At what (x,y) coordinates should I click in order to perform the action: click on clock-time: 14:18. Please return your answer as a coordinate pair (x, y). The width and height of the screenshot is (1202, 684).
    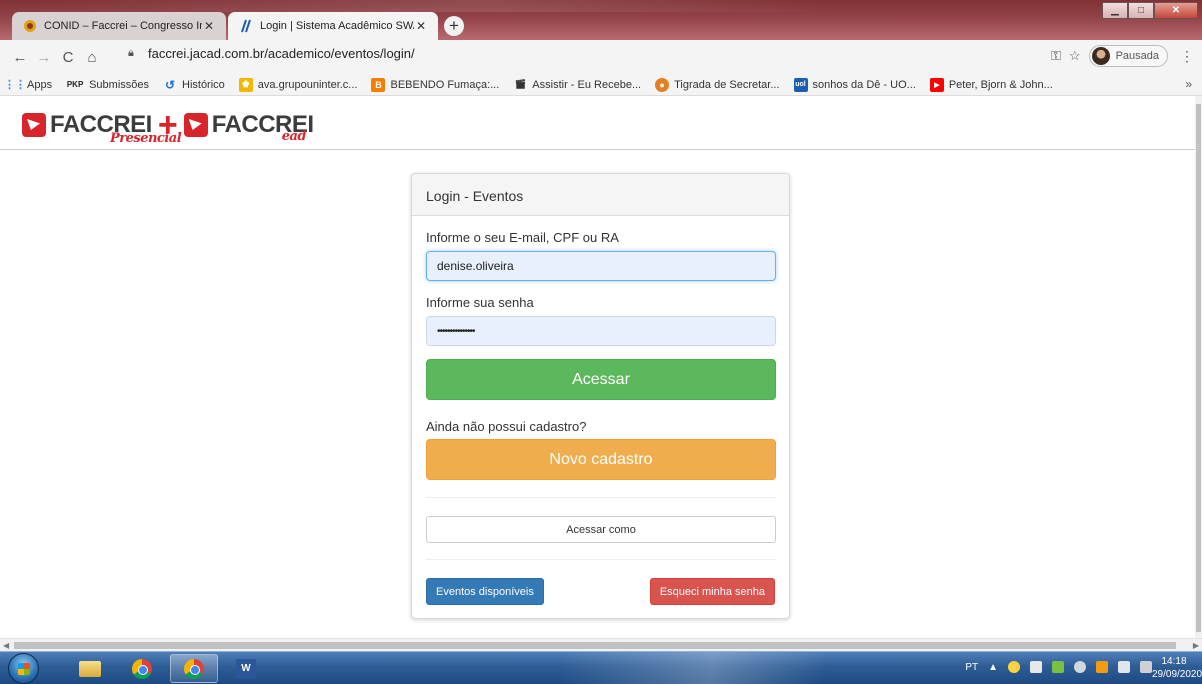
    Looking at the image, I should click on (1174, 661).